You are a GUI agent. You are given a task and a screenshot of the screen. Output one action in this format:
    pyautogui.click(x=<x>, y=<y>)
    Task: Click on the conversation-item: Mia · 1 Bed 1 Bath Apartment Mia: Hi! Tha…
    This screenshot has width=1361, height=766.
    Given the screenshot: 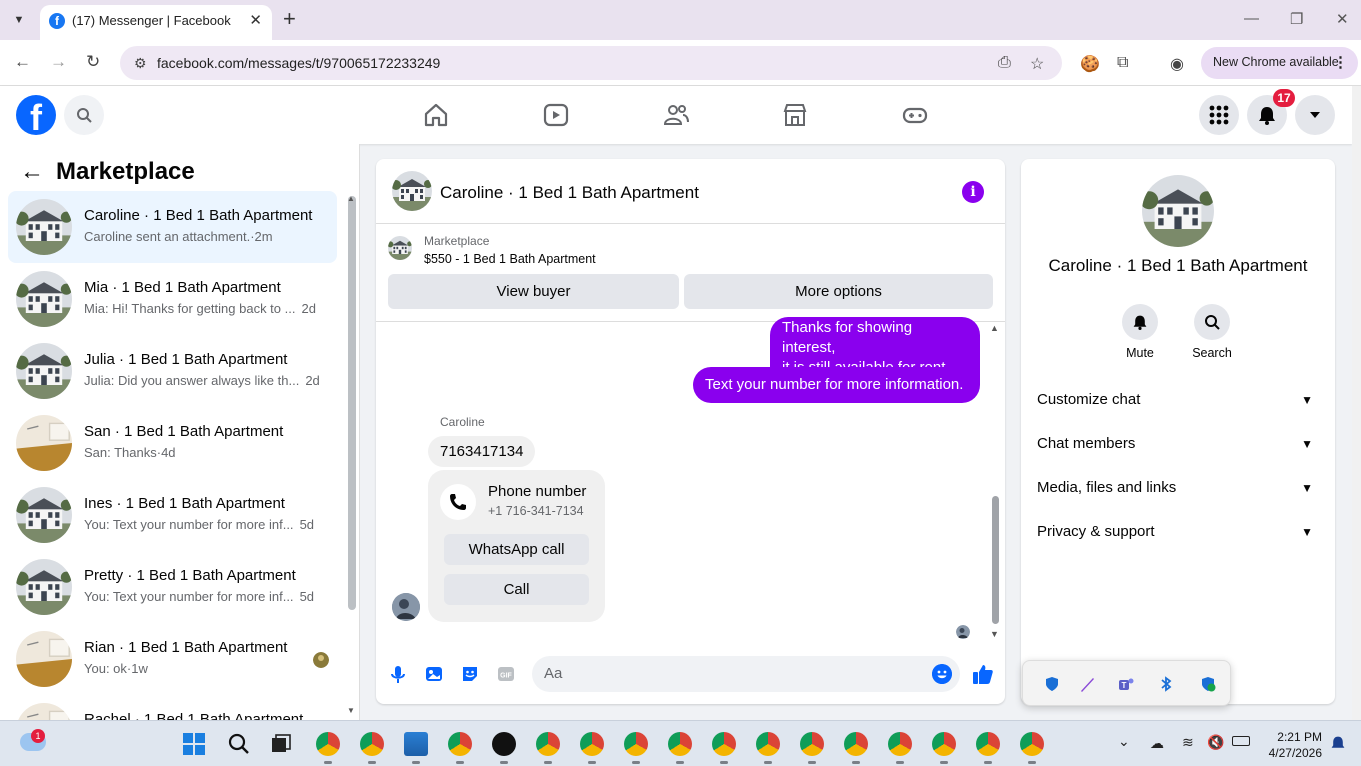 What is the action you would take?
    pyautogui.click(x=172, y=299)
    